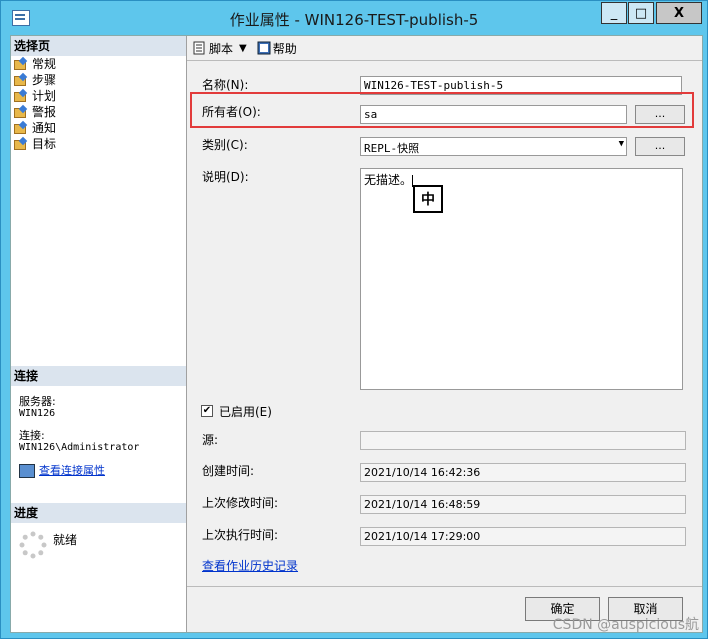 The width and height of the screenshot is (708, 639). Describe the element at coordinates (228, 471) in the screenshot. I see `created-label: 创建时间:` at that location.